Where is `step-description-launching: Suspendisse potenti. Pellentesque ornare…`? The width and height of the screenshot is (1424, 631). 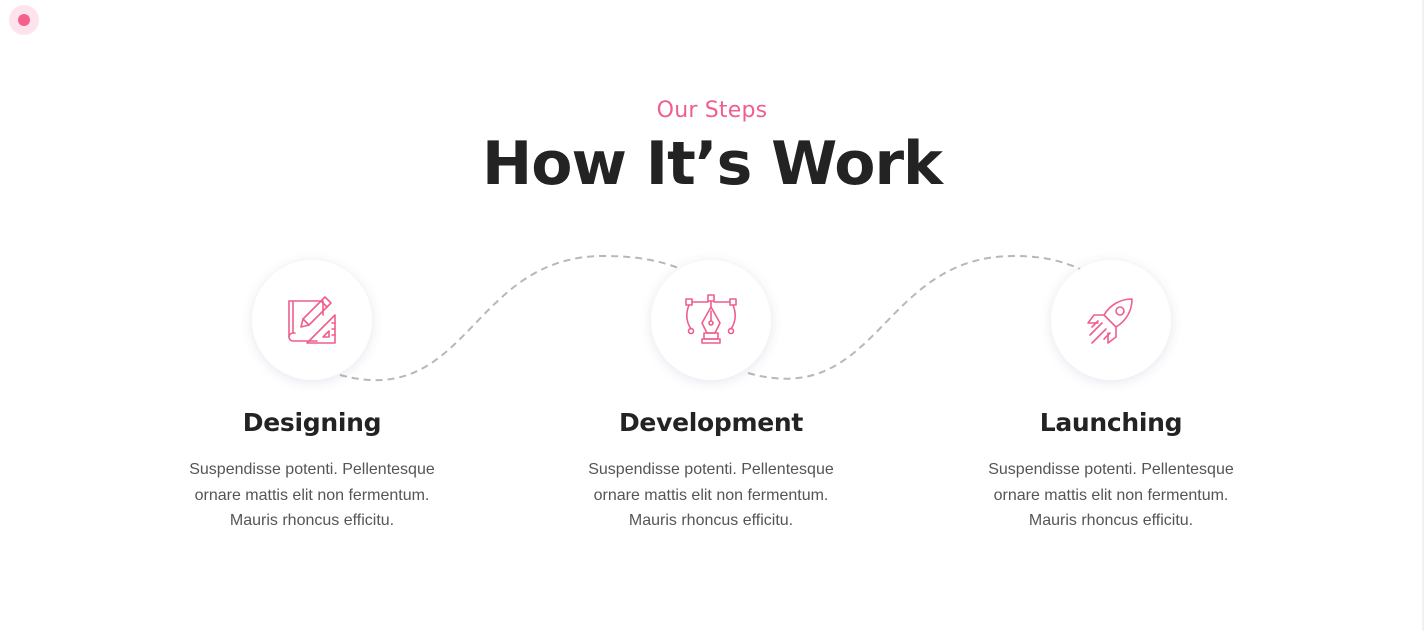
step-description-launching: Suspendisse potenti. Pellentesque ornare… is located at coordinates (1111, 495).